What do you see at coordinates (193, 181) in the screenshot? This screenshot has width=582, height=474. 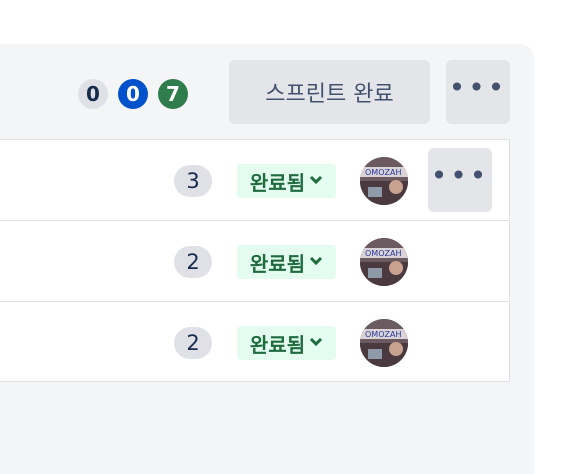 I see `story-points-badge: 3` at bounding box center [193, 181].